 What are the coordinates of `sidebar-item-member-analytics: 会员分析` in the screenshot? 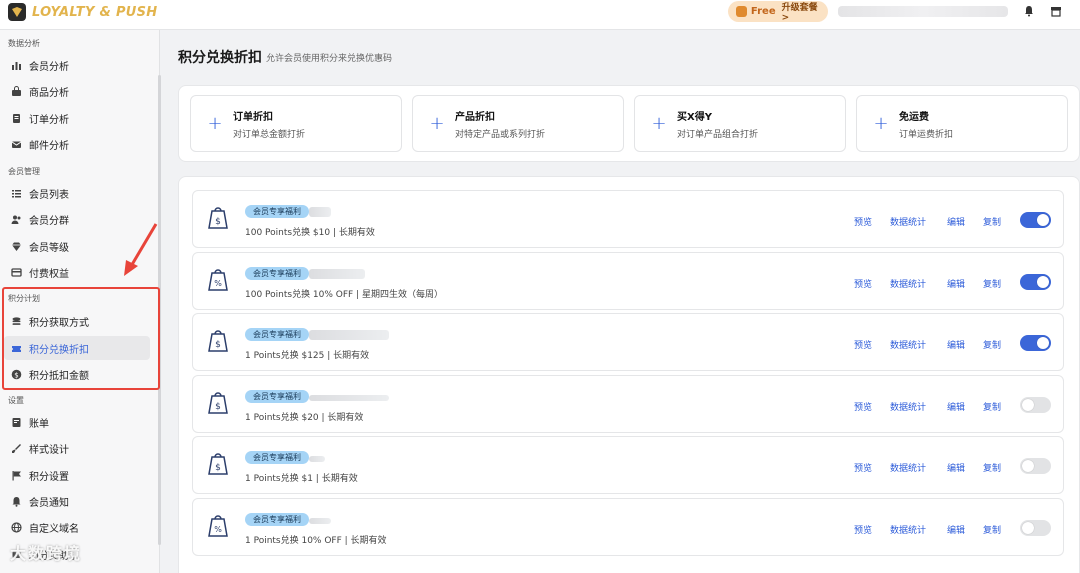 It's located at (77, 65).